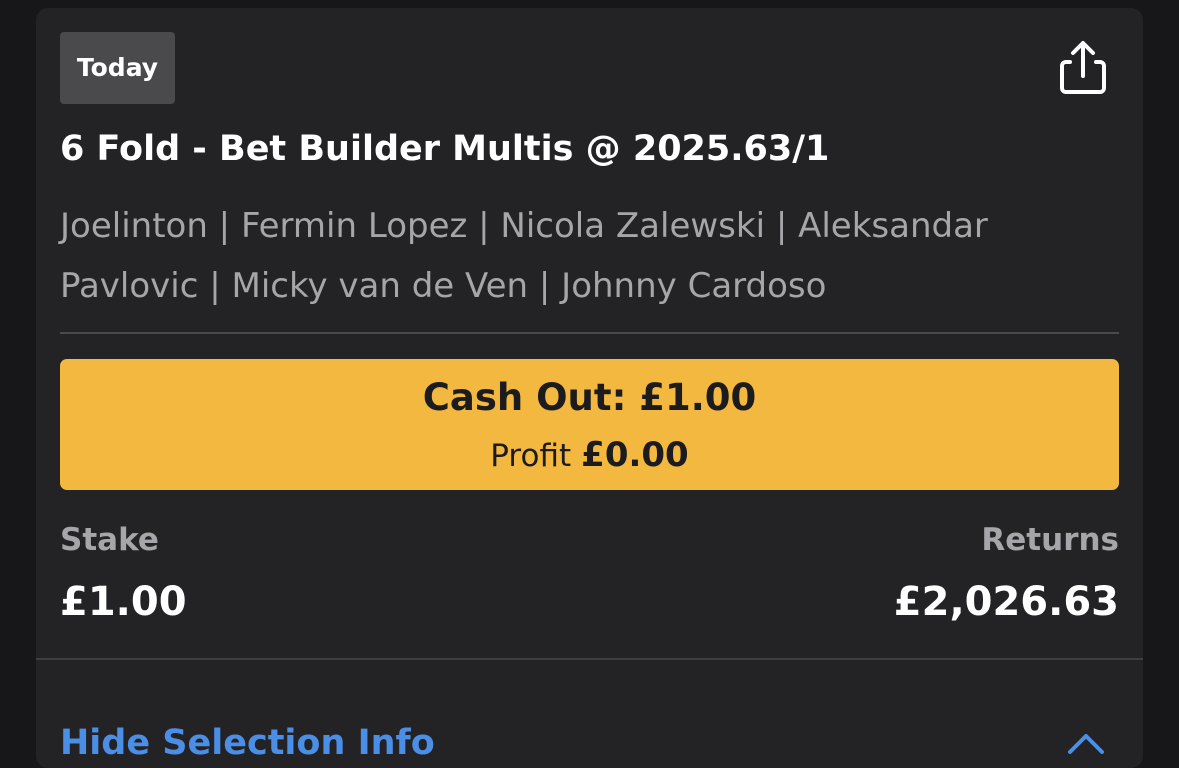 This screenshot has height=768, width=1179. I want to click on stake-label: Stake, so click(109, 540).